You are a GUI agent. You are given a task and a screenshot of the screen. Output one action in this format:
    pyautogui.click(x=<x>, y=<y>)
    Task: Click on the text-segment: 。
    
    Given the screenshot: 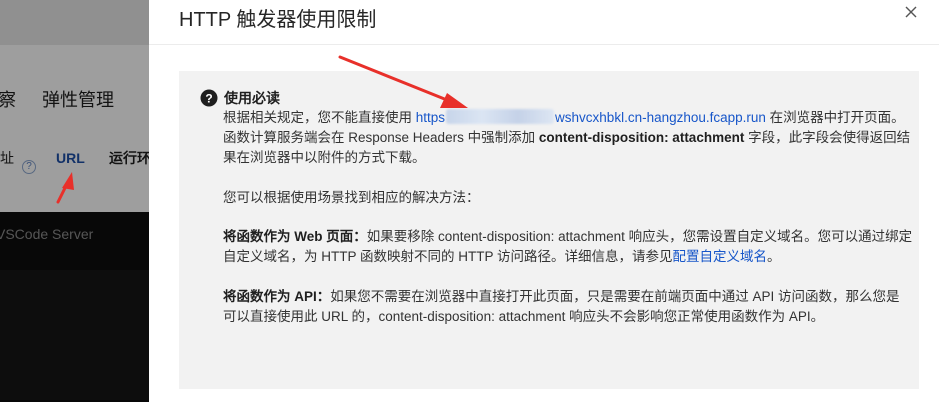 What is the action you would take?
    pyautogui.click(x=774, y=256)
    